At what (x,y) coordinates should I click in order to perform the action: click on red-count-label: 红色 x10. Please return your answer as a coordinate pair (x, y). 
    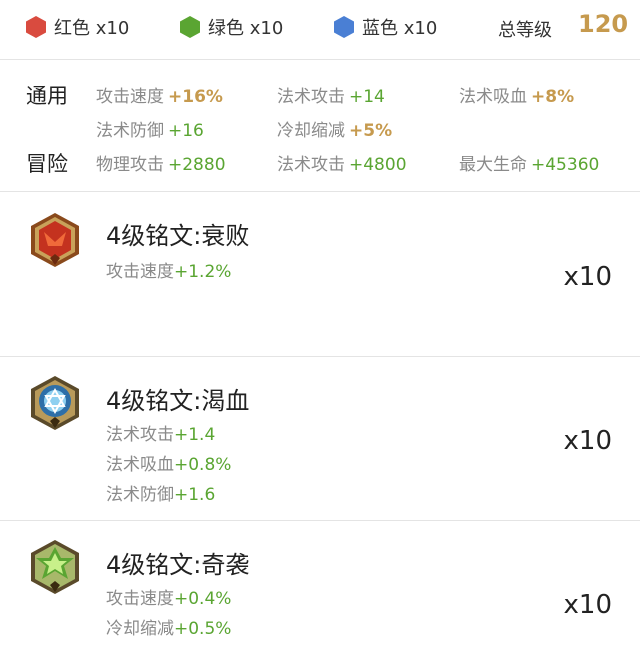
    Looking at the image, I should click on (92, 28).